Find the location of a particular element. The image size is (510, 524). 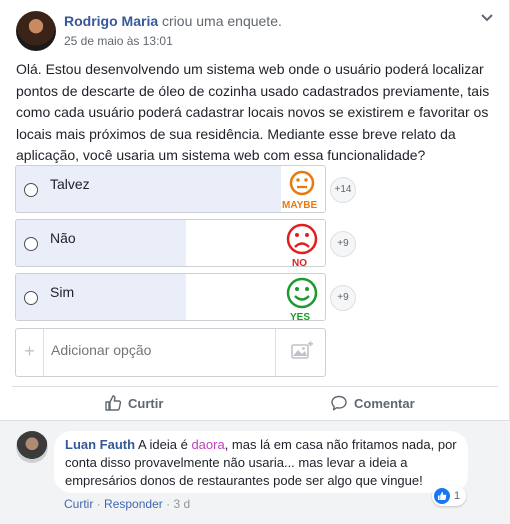

post-action: criou uma enquete. is located at coordinates (222, 21).